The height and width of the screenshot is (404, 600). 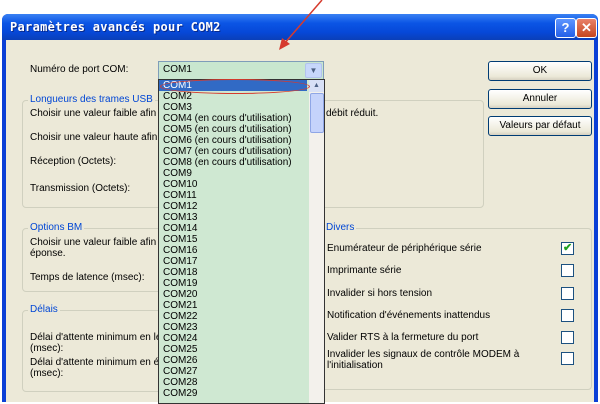 What do you see at coordinates (364, 270) in the screenshot?
I see `misc-option-label: Imprimante série` at bounding box center [364, 270].